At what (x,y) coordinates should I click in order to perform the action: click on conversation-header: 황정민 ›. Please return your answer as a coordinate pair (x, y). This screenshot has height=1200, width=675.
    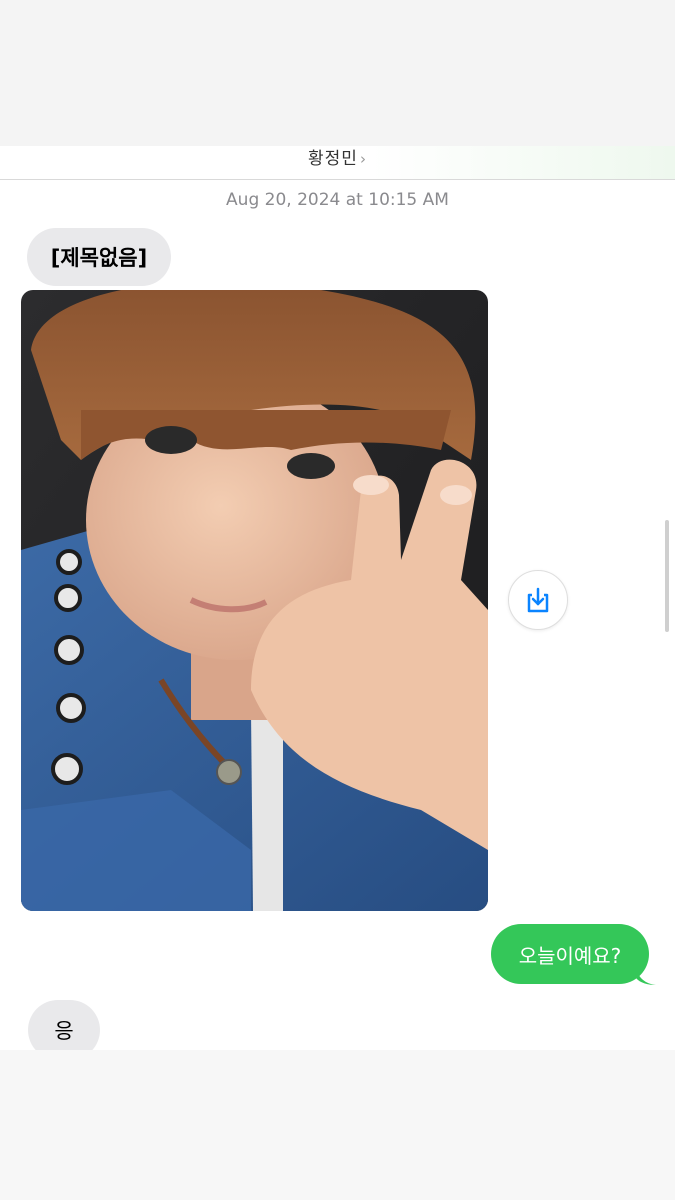
    Looking at the image, I should click on (337, 163).